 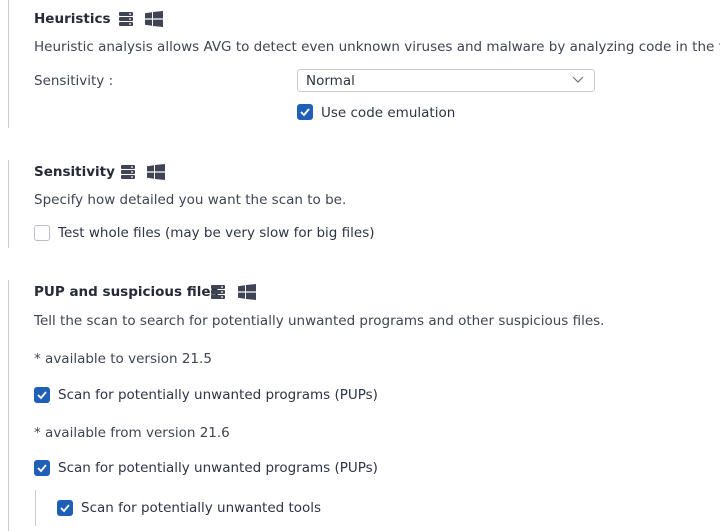 I want to click on note-version-21-5: * available to version 21.5, so click(x=123, y=359).